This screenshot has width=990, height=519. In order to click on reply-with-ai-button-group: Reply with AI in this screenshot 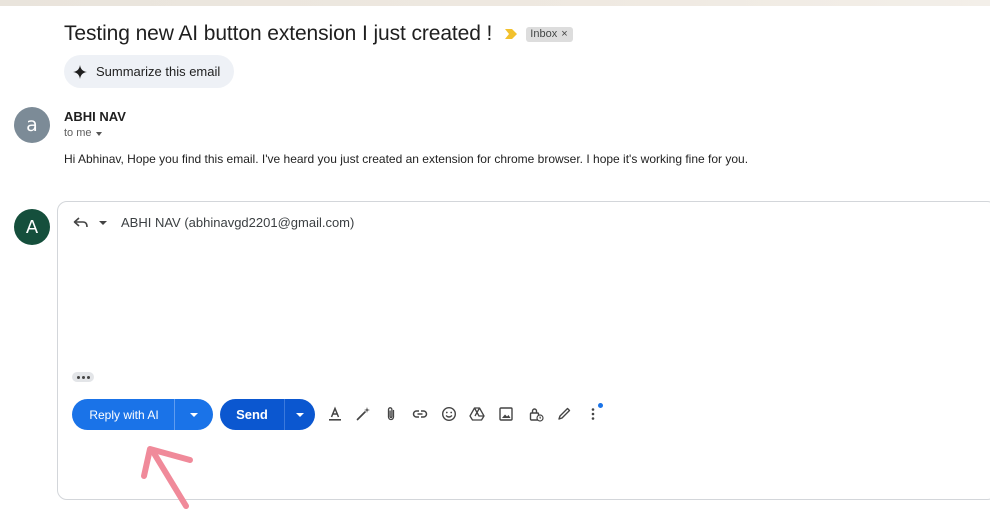, I will do `click(142, 414)`.